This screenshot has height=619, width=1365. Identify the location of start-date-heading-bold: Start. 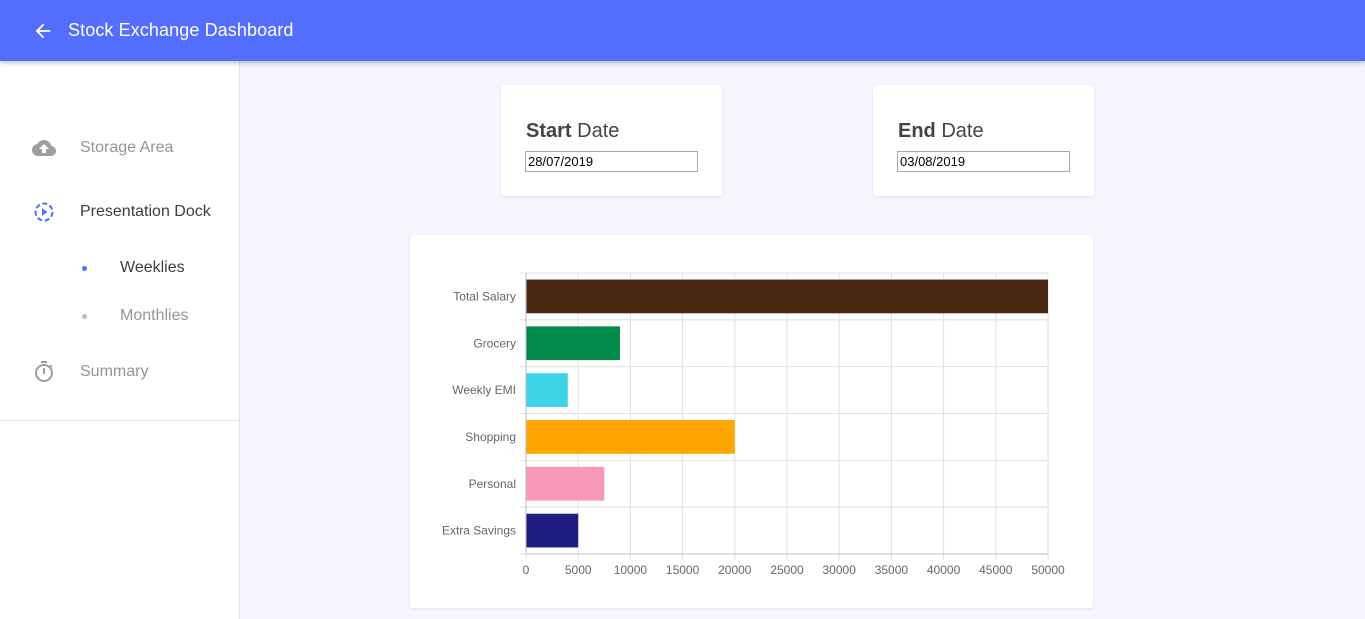
(549, 131).